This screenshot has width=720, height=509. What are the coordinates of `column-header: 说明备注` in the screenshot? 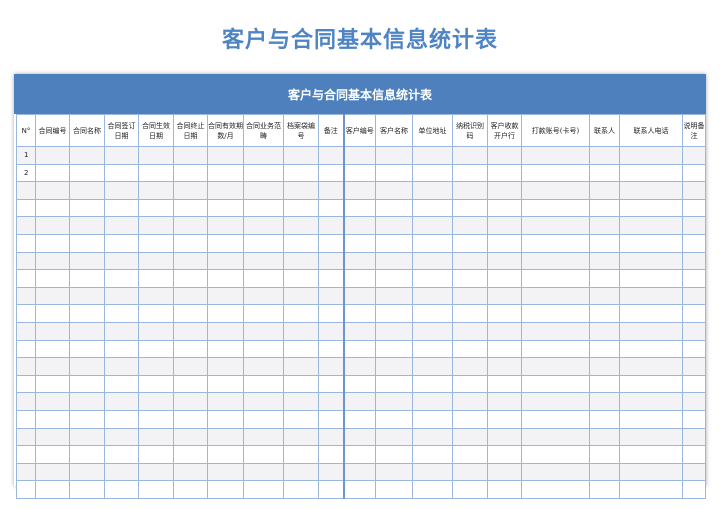 It's located at (694, 130).